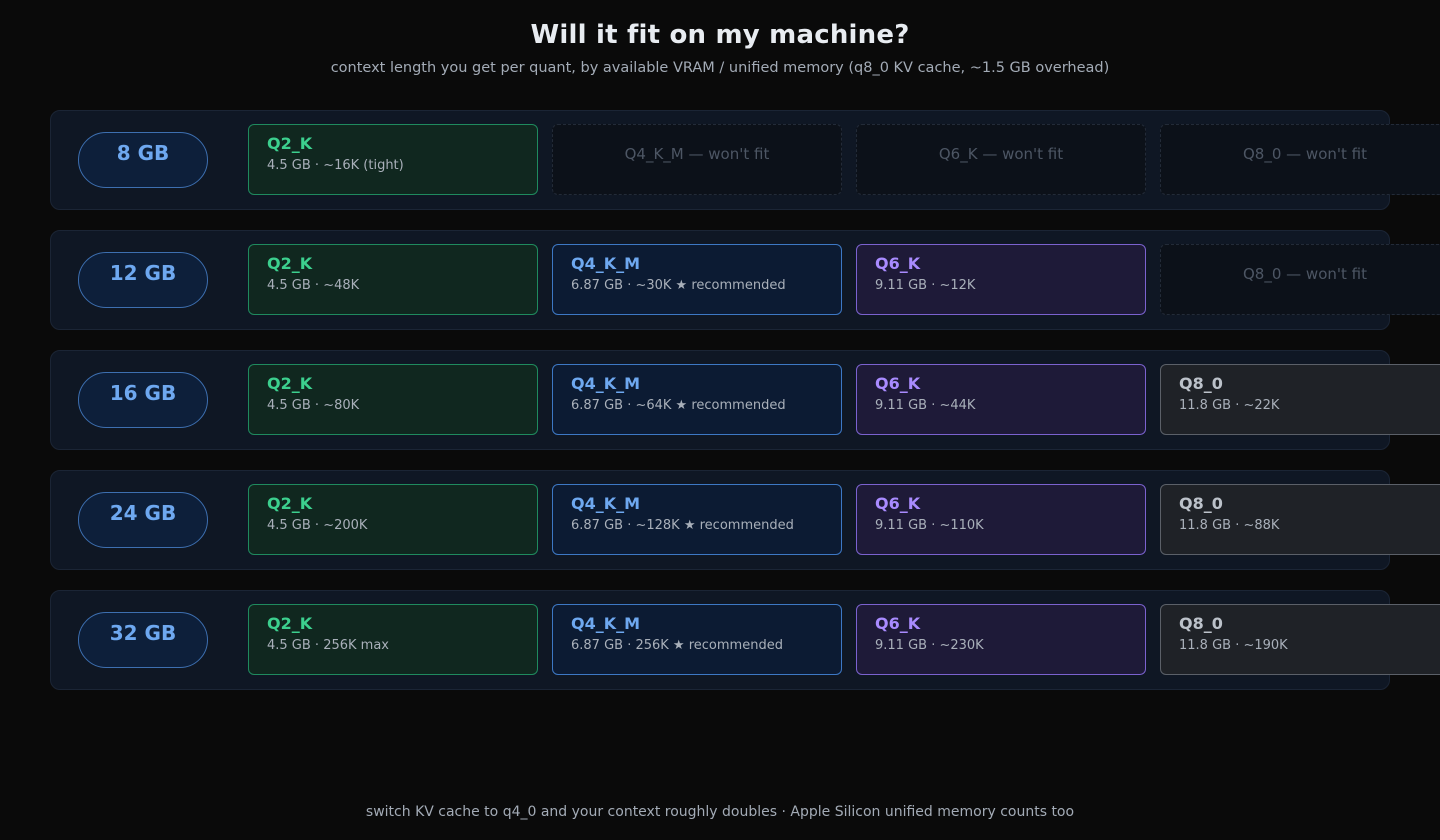 The width and height of the screenshot is (1440, 840). Describe the element at coordinates (1229, 405) in the screenshot. I see `quant-detail: 11.8 GB · ~22K` at that location.